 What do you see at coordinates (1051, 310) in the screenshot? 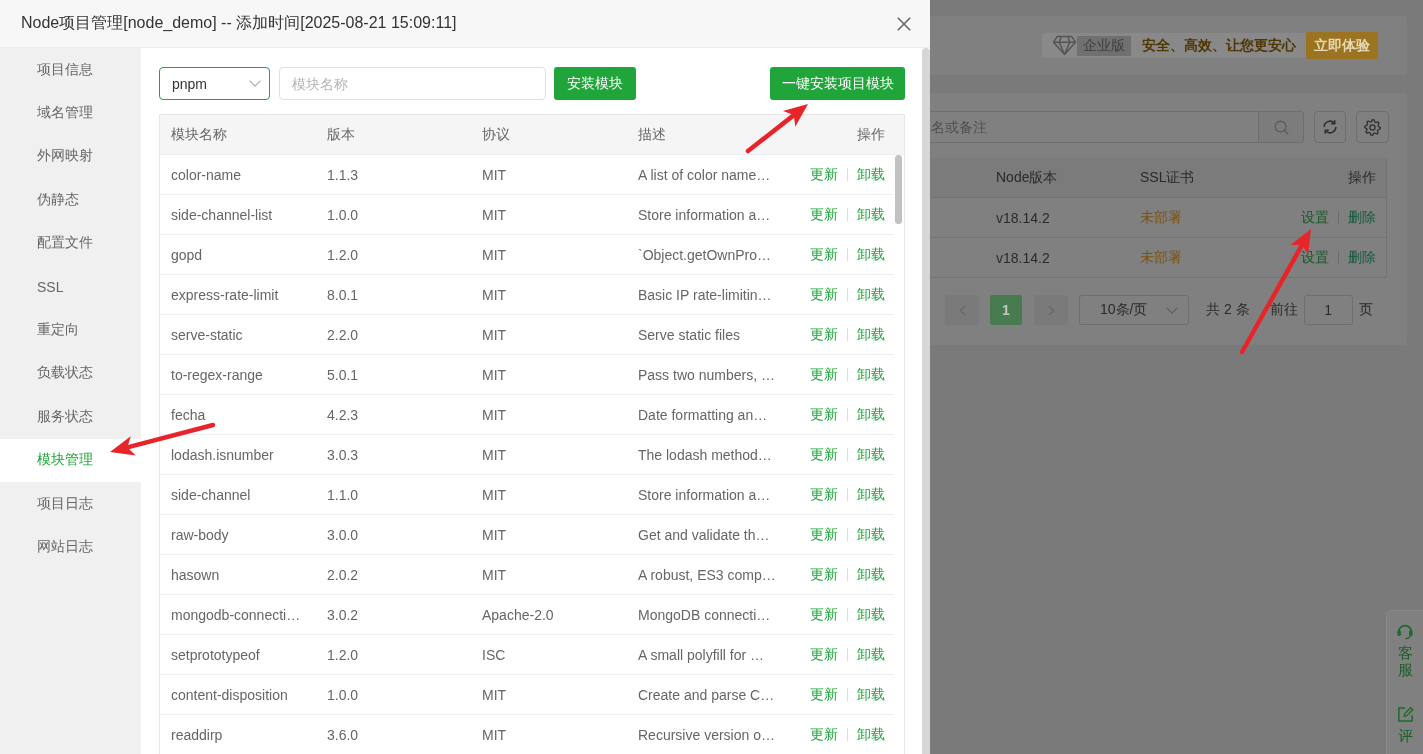
I see `next-page-button` at bounding box center [1051, 310].